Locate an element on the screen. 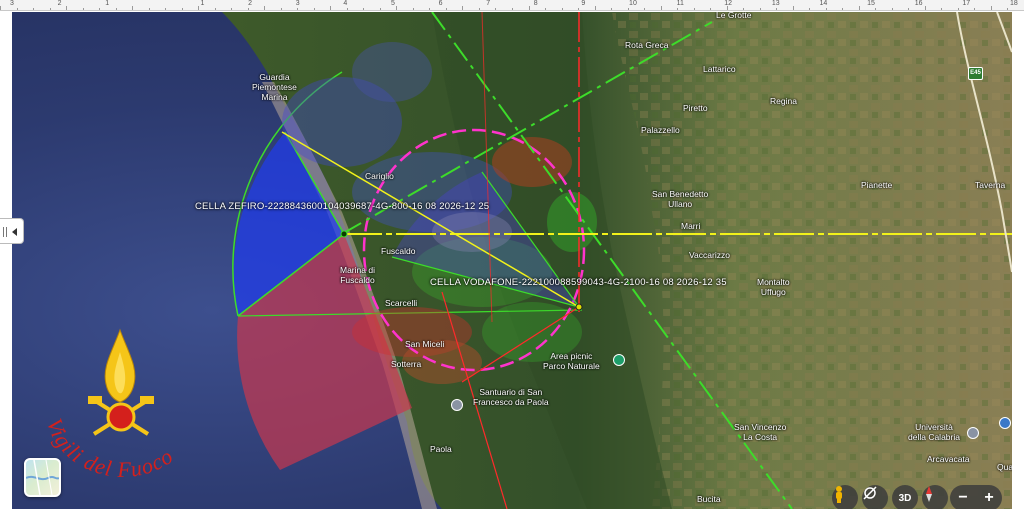 The height and width of the screenshot is (509, 1024). place-santuario: Santuario di San Francesco da Paola is located at coordinates (511, 397).